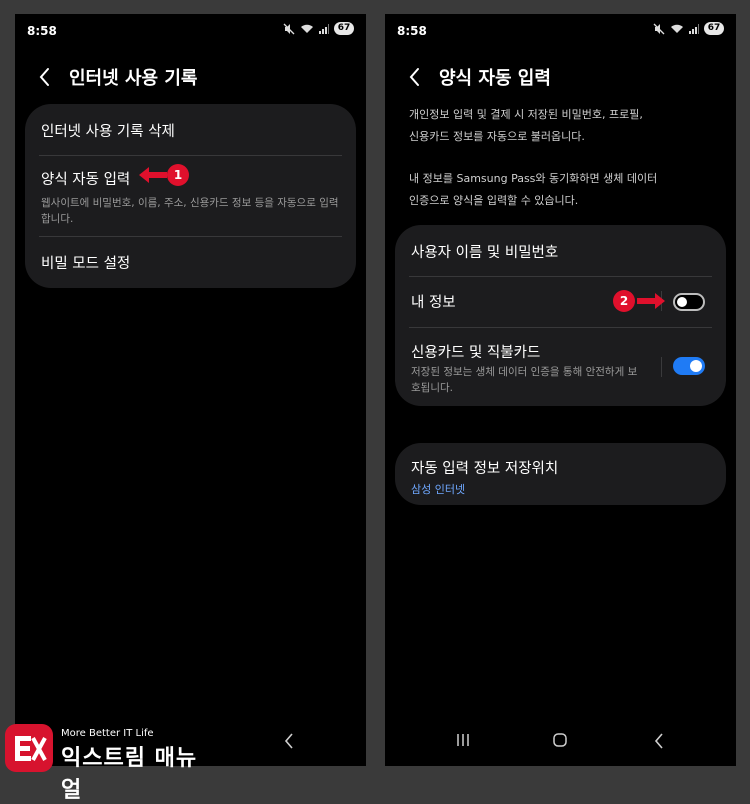 The image size is (750, 804). I want to click on logo: More Better IT Life 익스트림 매뉴얼, so click(107, 763).